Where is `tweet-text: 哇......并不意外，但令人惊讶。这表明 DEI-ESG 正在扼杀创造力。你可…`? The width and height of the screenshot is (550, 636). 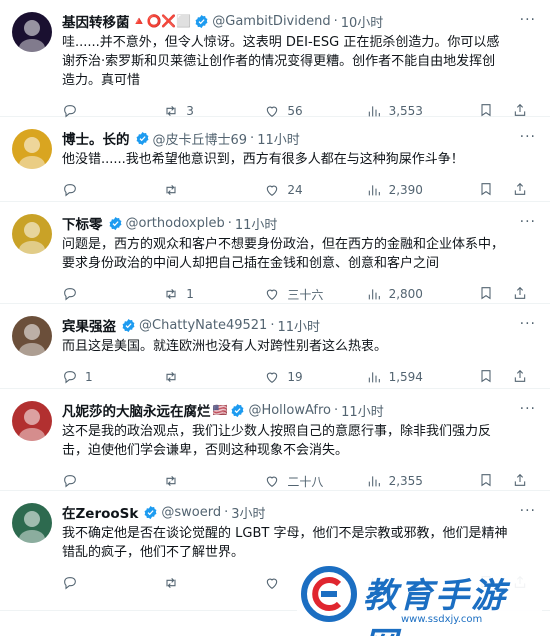 tweet-text: 哇......并不意外，但令人惊讶。这表明 DEI-ESG 正在扼杀创造力。你可… is located at coordinates (281, 61).